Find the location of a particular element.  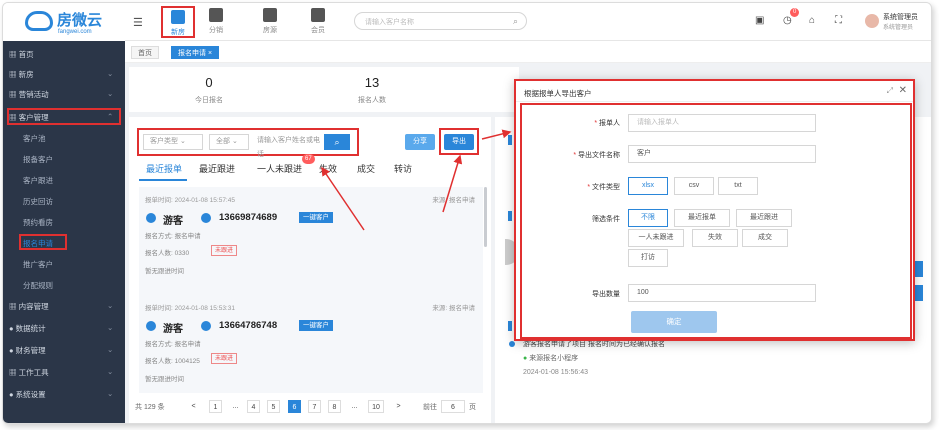

nav-label: 分销 is located at coordinates (216, 30).